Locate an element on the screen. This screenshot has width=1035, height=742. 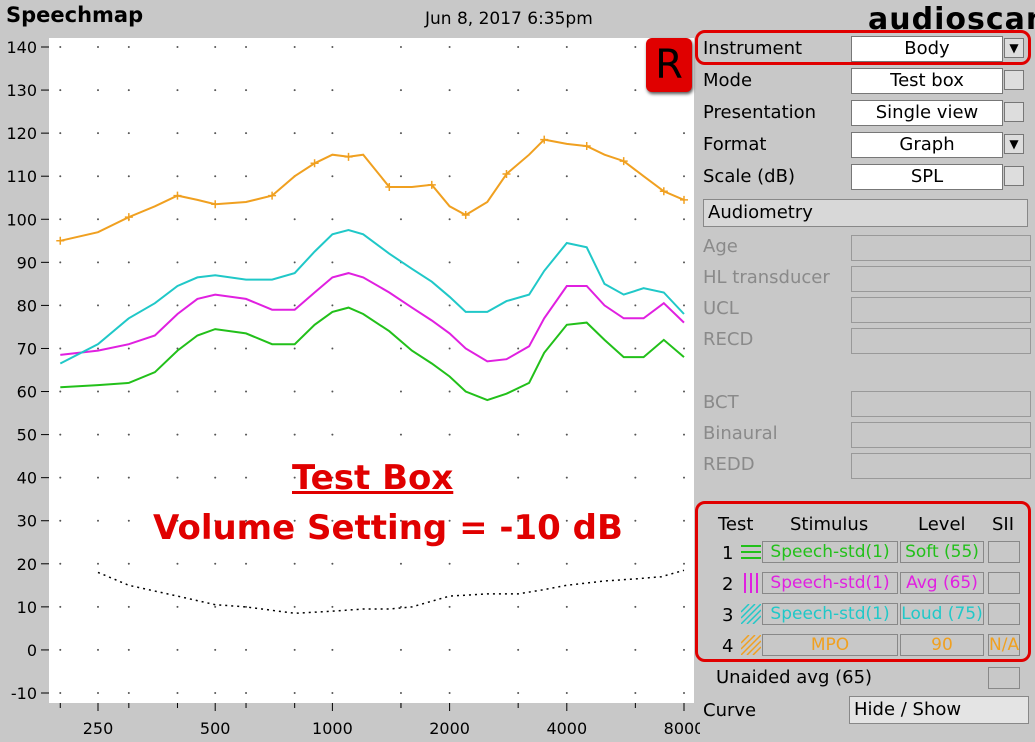
field-label: RECD is located at coordinates (728, 339).